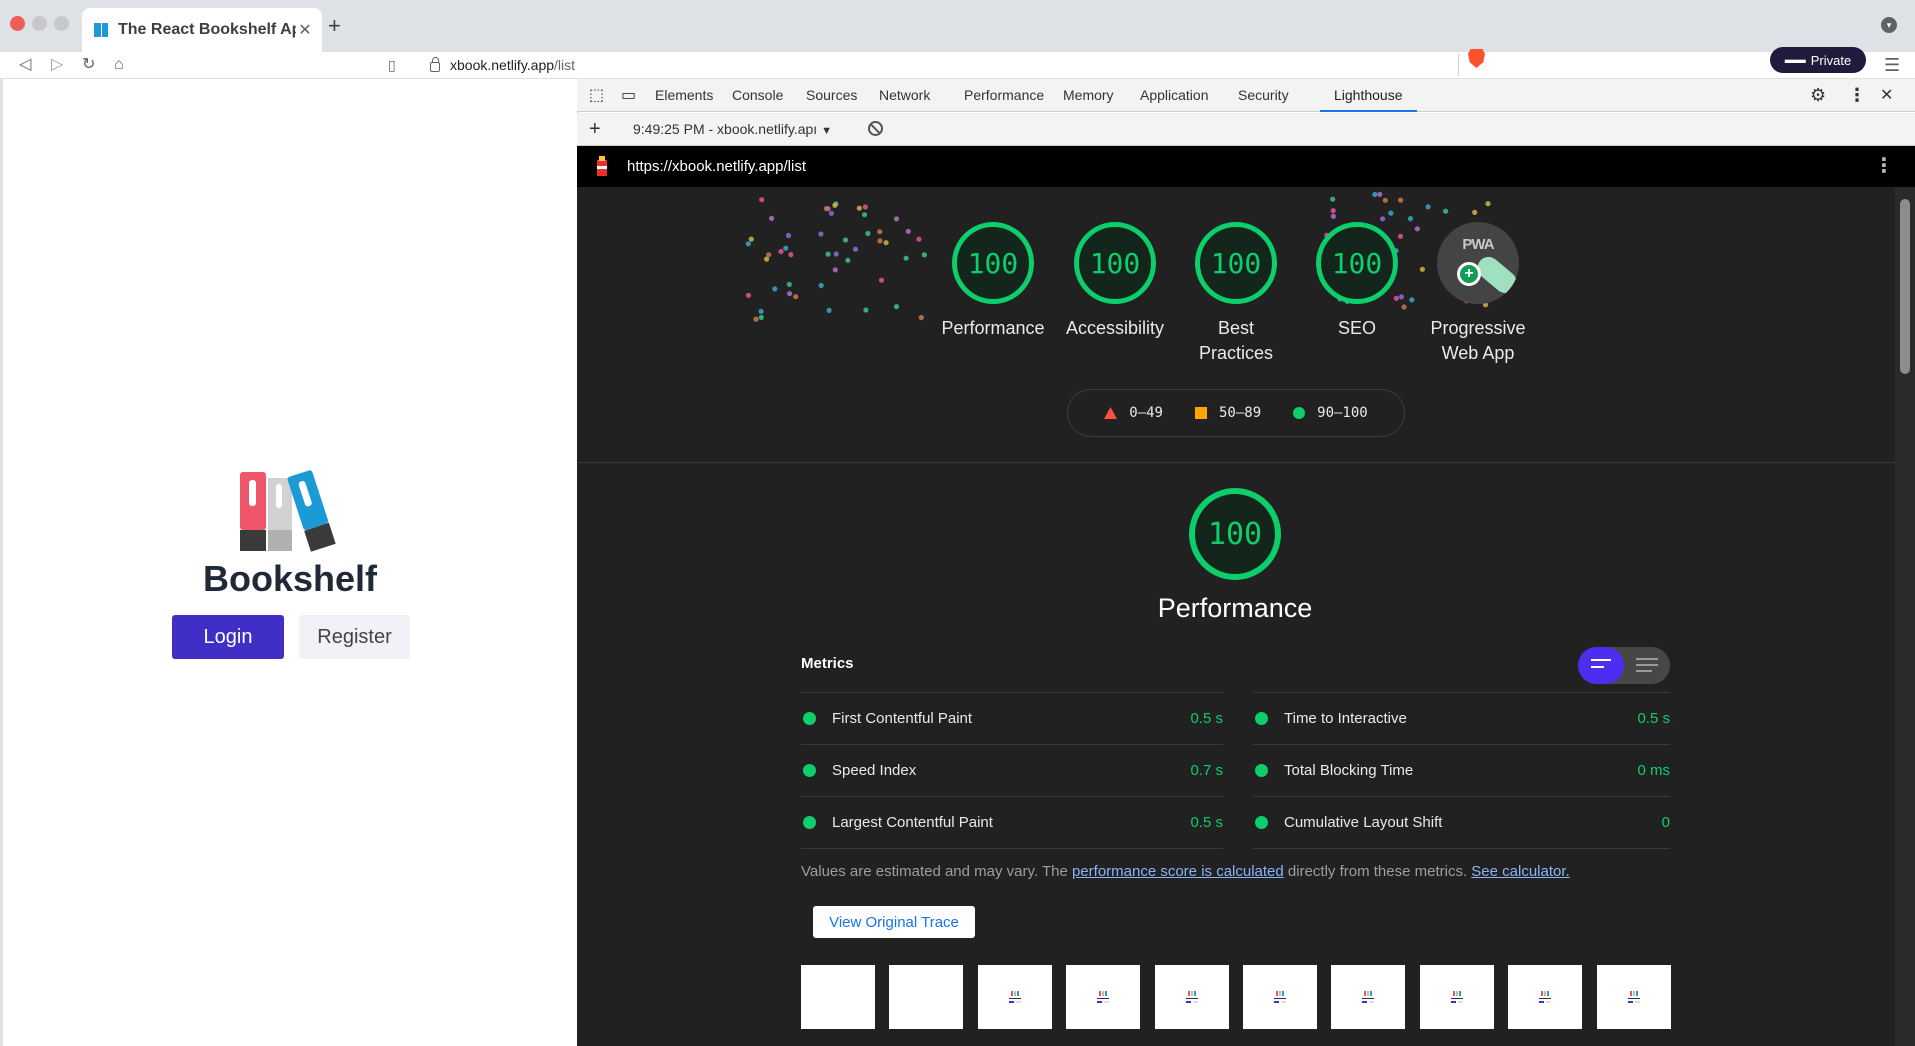 The image size is (1915, 1046). What do you see at coordinates (596, 95) in the screenshot?
I see `inspect-element-icon: ⬚` at bounding box center [596, 95].